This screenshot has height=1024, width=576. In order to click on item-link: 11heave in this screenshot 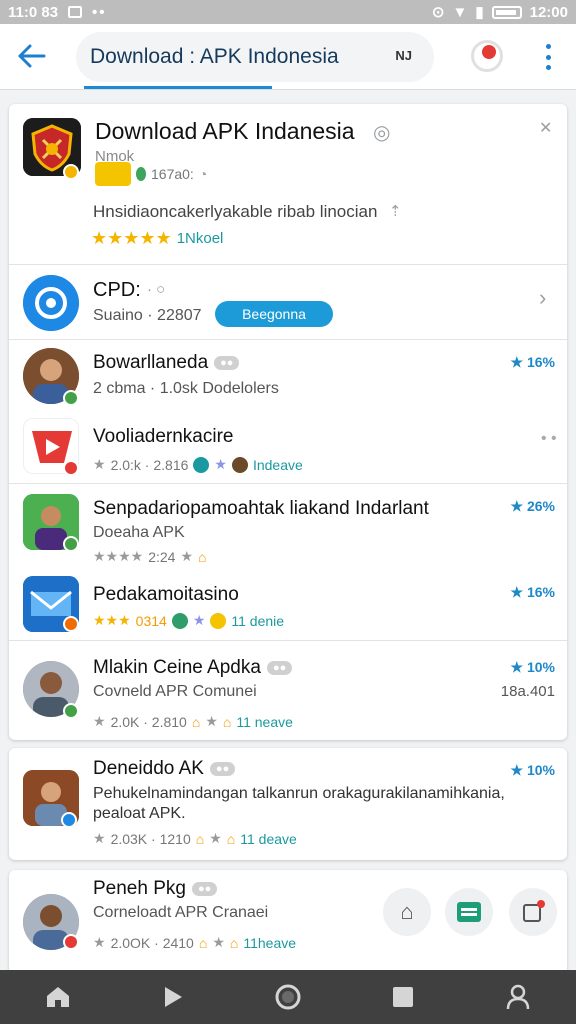, I will do `click(269, 943)`.